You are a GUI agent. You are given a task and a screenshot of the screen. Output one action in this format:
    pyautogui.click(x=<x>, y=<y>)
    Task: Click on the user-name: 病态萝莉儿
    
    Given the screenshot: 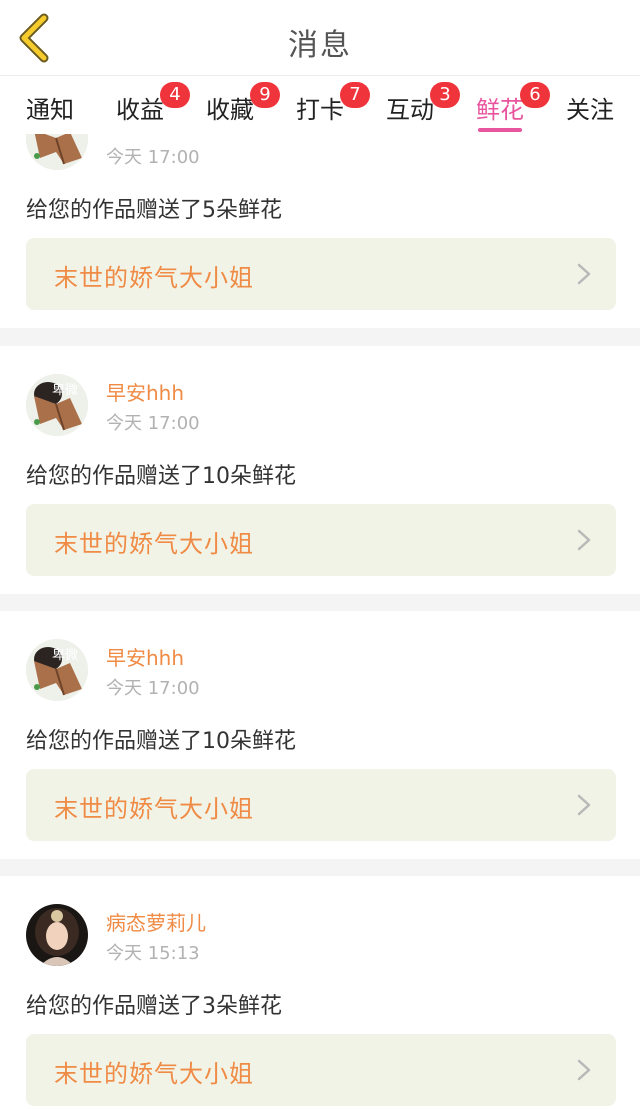 What is the action you would take?
    pyautogui.click(x=156, y=921)
    